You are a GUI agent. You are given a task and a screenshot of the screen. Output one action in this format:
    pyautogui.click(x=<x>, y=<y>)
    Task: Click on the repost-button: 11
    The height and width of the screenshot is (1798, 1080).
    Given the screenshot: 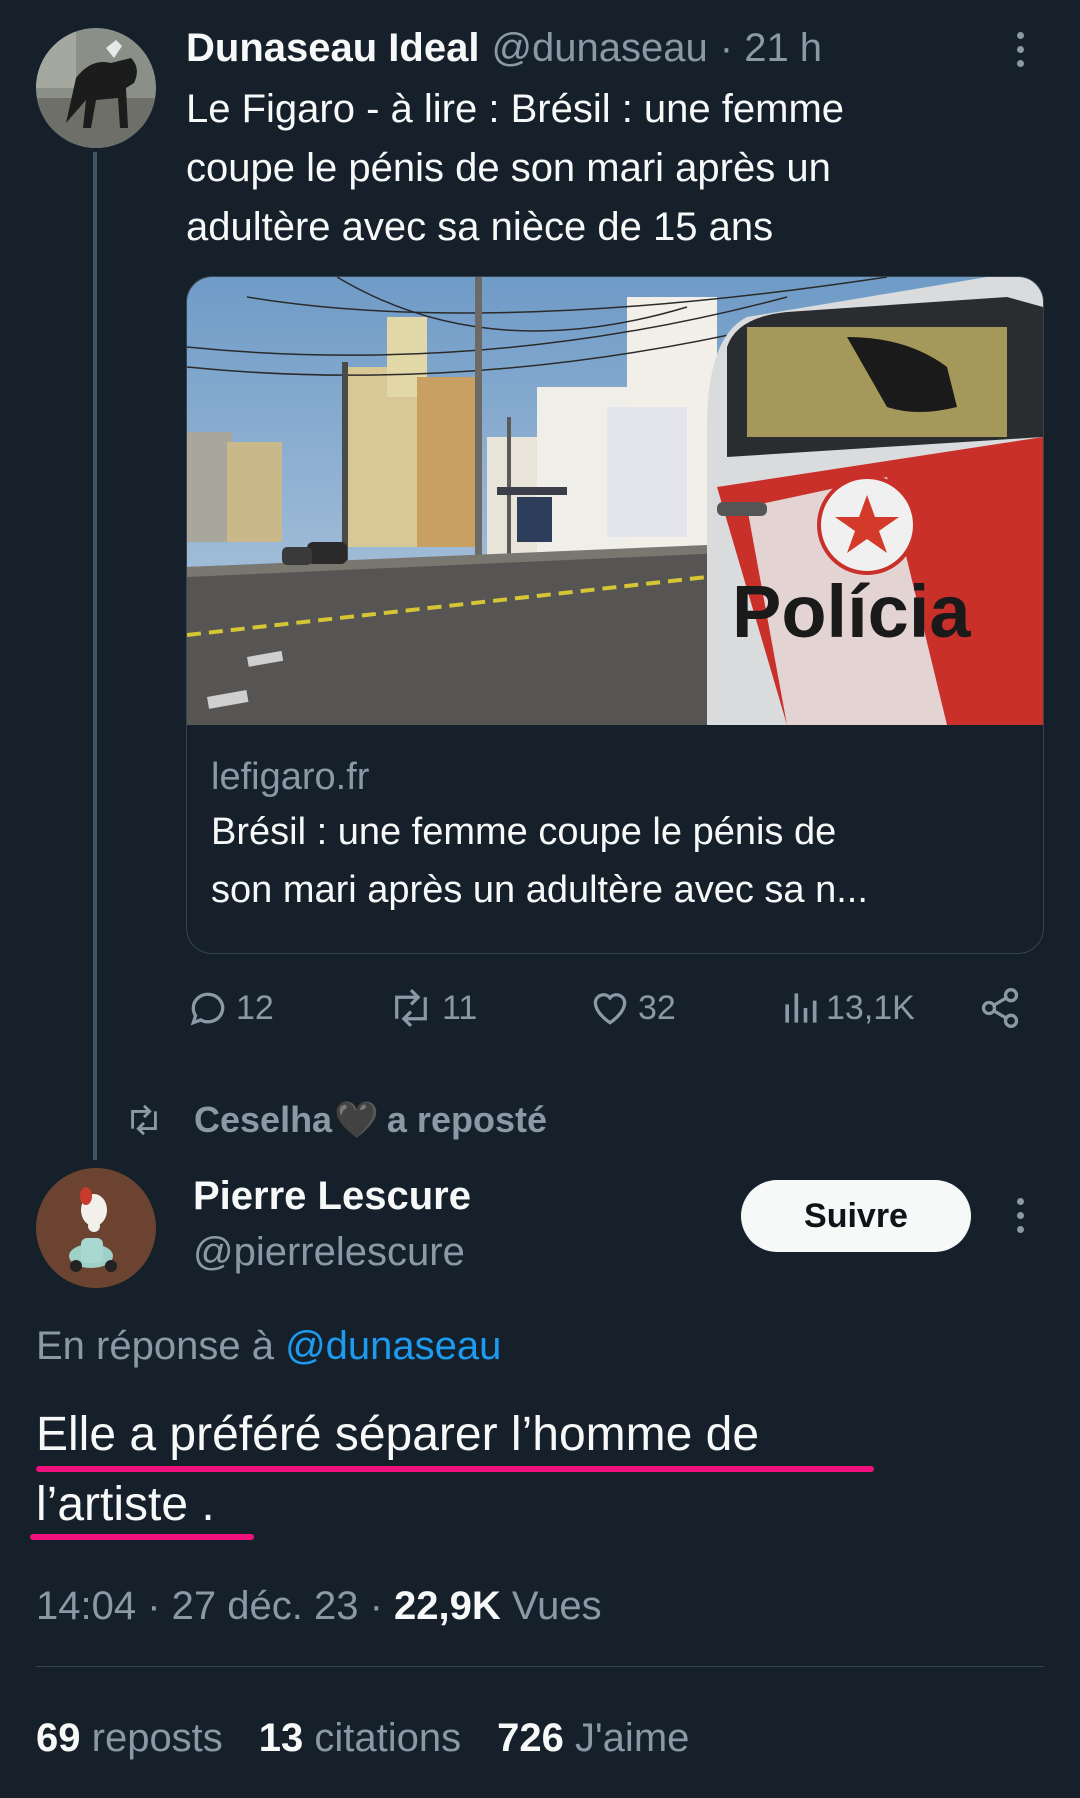 What is the action you would take?
    pyautogui.click(x=431, y=1008)
    